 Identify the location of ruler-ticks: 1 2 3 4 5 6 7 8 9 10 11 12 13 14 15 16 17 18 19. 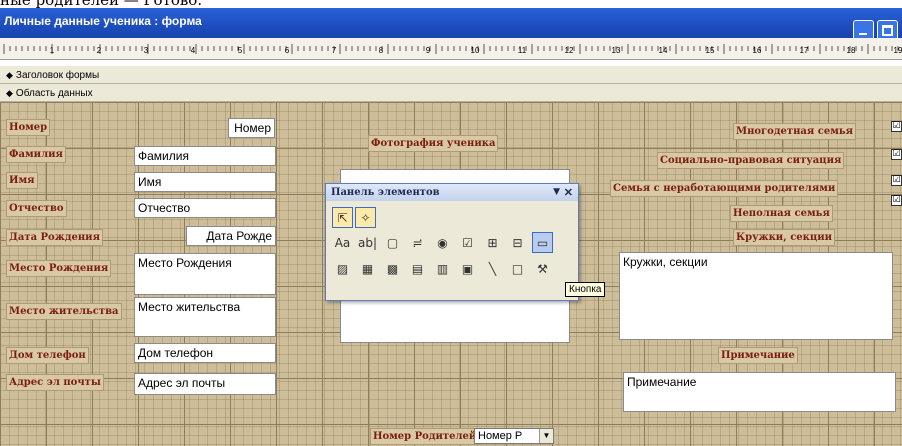
(452, 49).